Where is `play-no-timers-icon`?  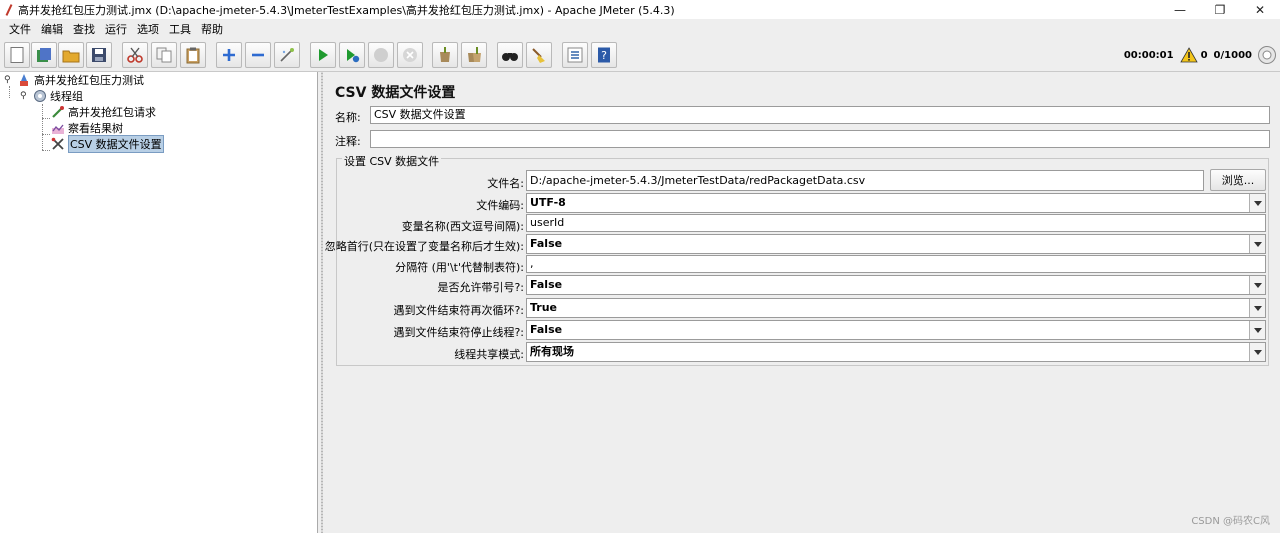
play-no-timers-icon is located at coordinates (353, 56).